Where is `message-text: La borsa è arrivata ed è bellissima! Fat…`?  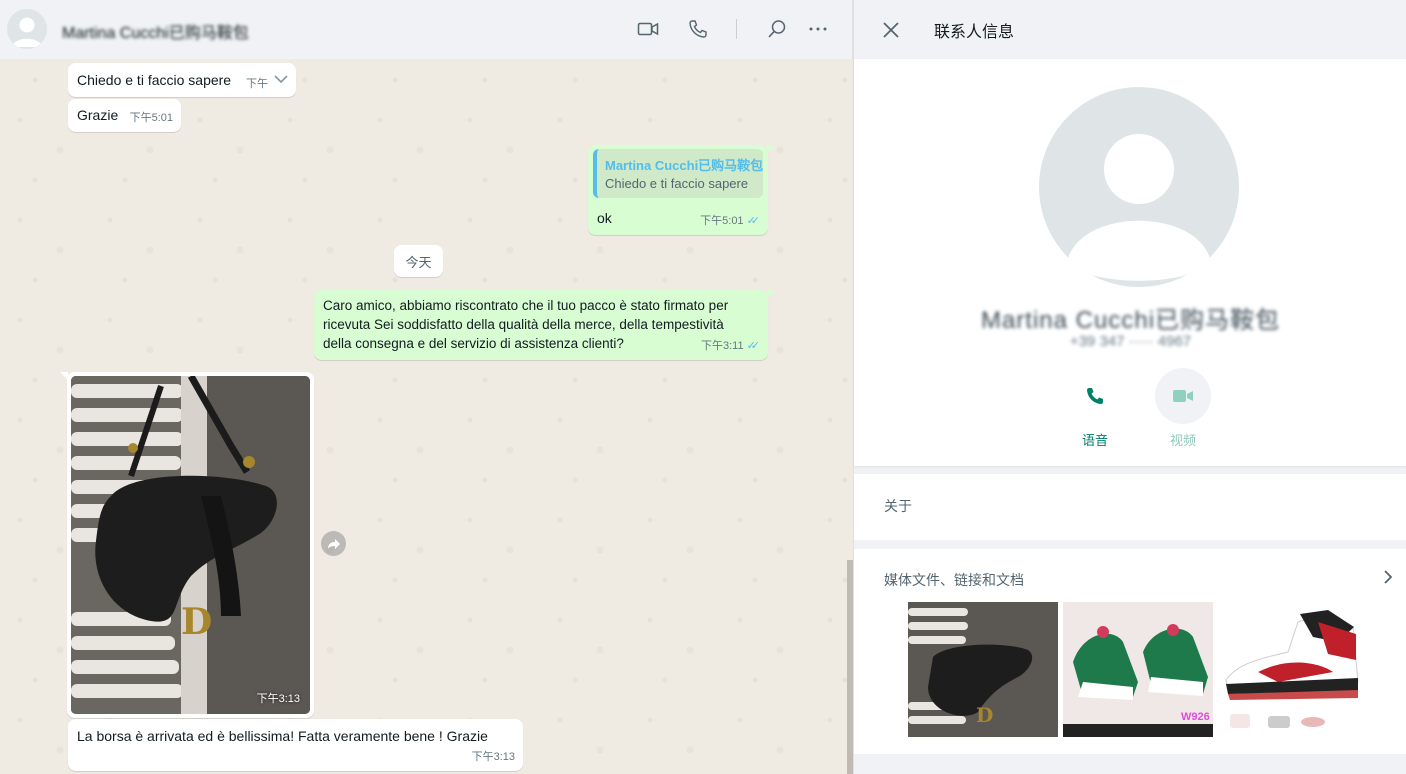
message-text: La borsa è arrivata ed è bellissima! Fat… is located at coordinates (282, 736).